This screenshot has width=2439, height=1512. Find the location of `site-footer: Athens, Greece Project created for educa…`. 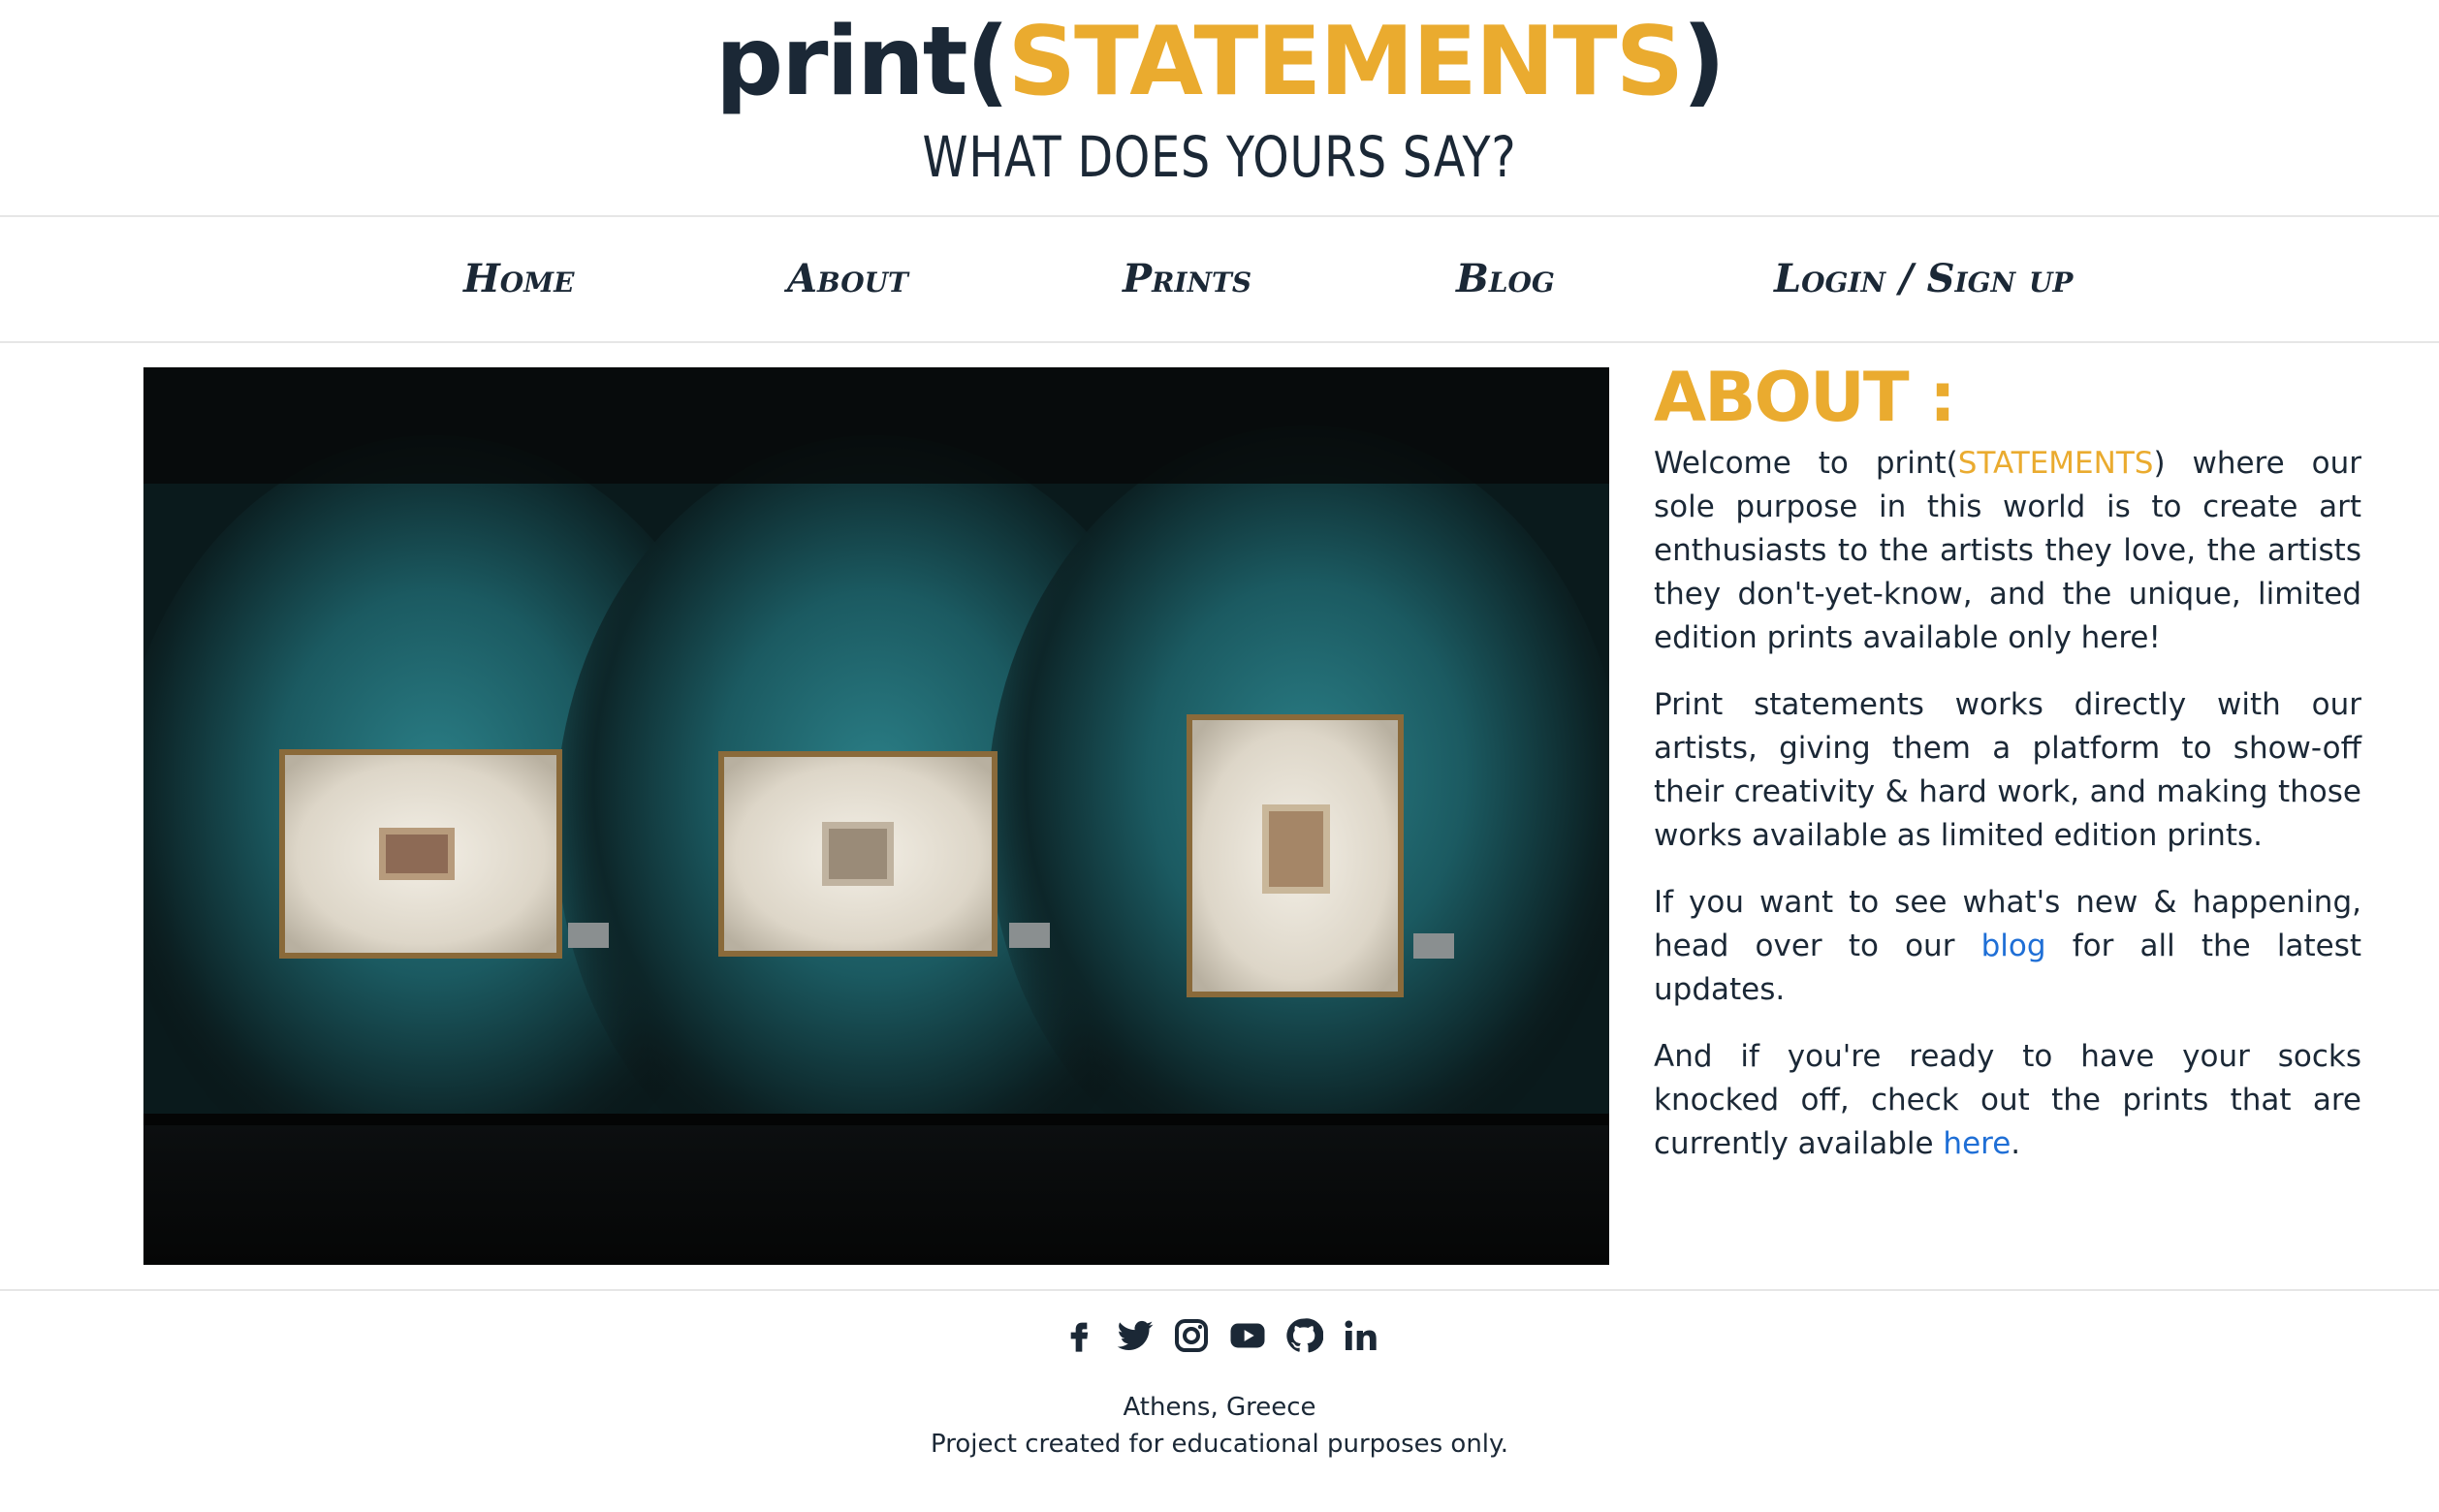

site-footer: Athens, Greece Project created for educa… is located at coordinates (1219, 1401).